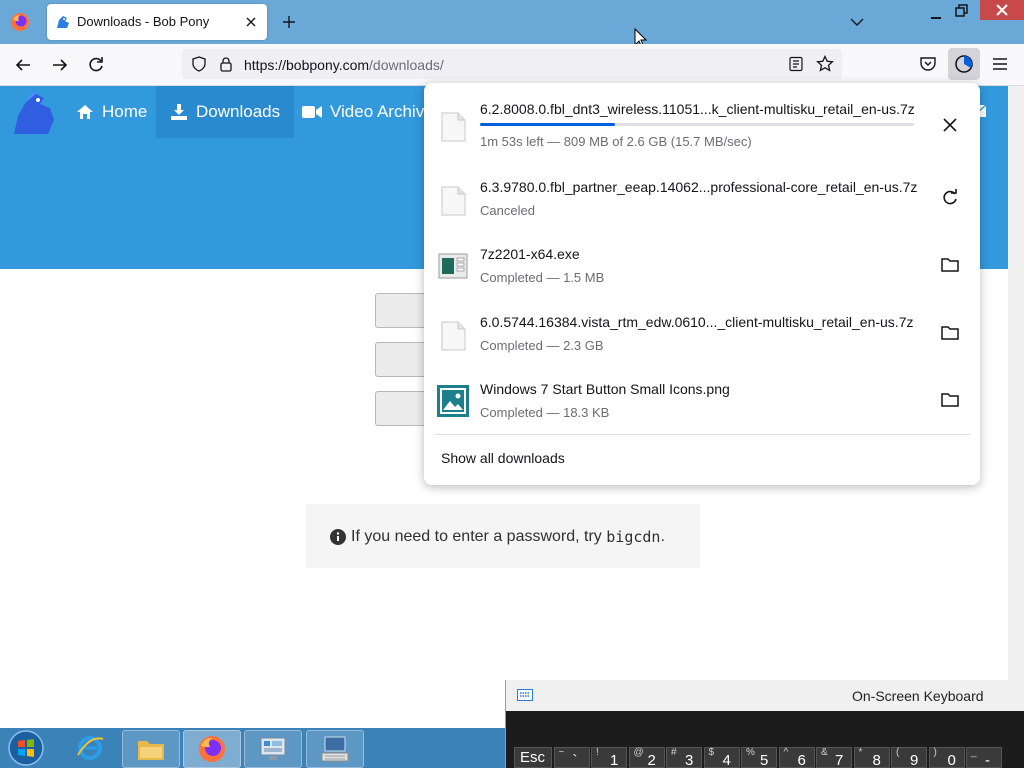  What do you see at coordinates (251, 22) in the screenshot?
I see `close-tab-icon` at bounding box center [251, 22].